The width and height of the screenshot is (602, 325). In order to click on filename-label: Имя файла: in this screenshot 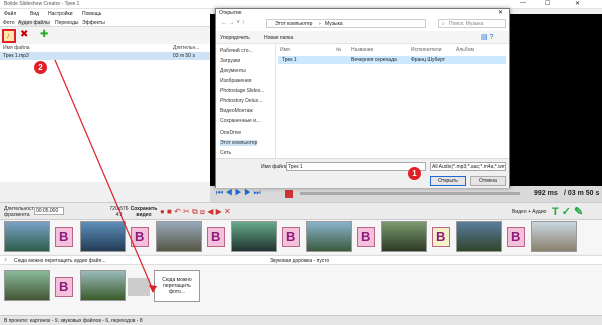, I will do `click(275, 167)`.